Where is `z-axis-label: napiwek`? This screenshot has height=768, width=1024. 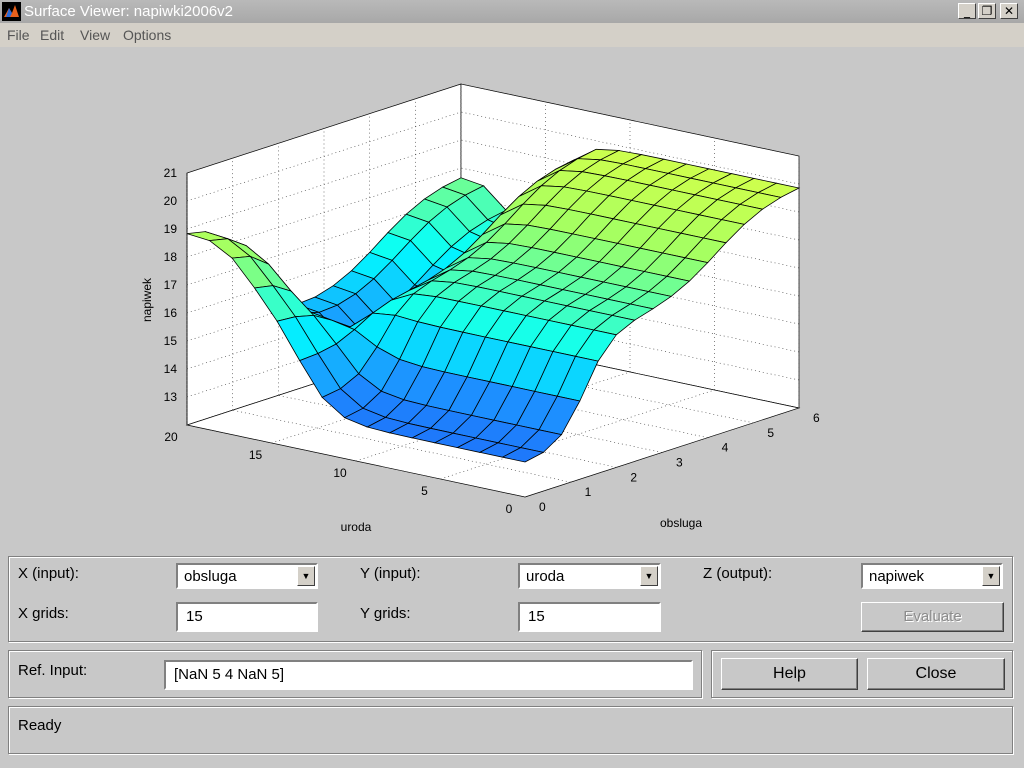 z-axis-label: napiwek is located at coordinates (147, 299).